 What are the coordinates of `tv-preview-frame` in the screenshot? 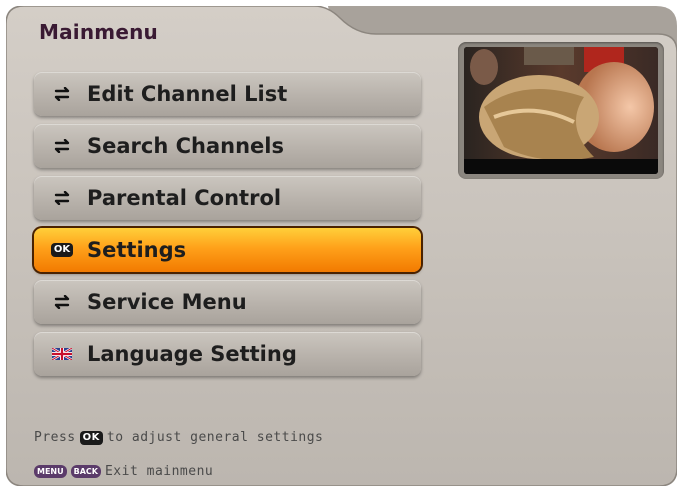 It's located at (561, 110).